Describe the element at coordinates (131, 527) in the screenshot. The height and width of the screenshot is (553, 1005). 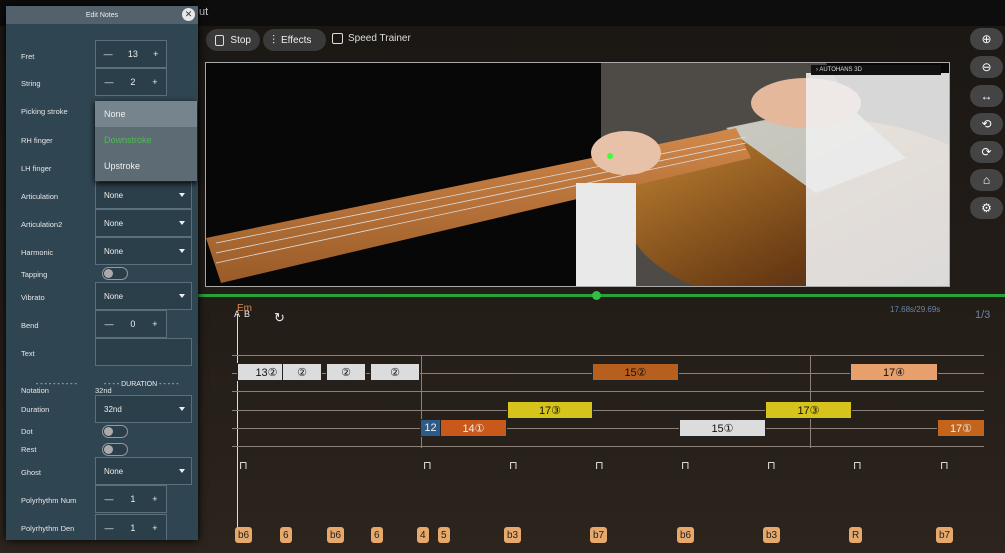
I see `polyrhythm-den-stepper: — 1 +` at that location.